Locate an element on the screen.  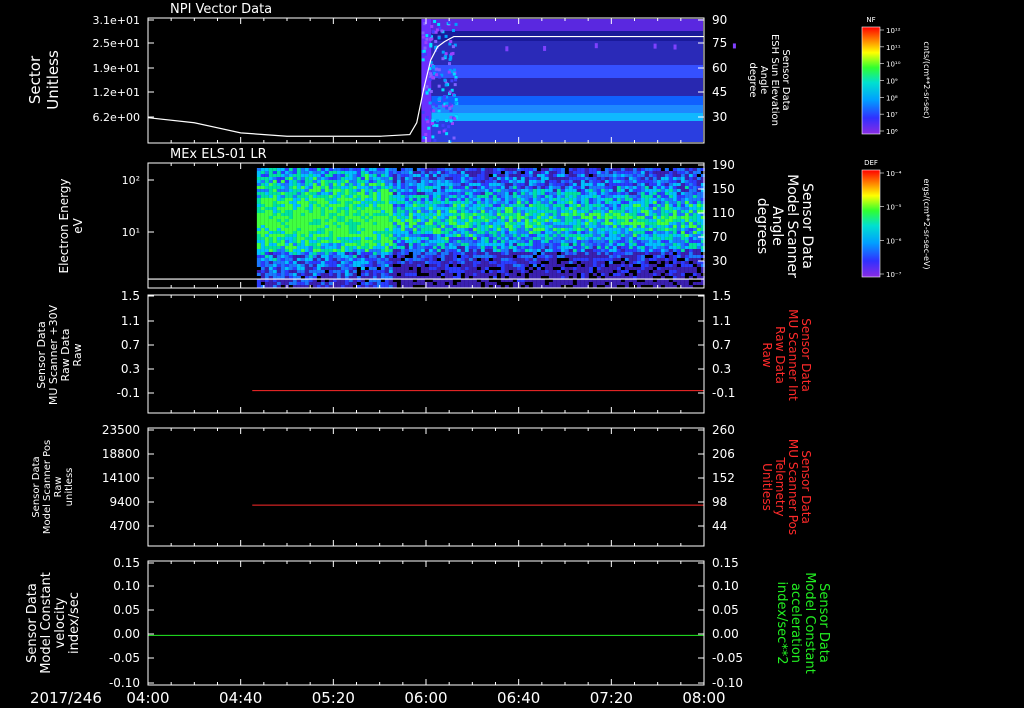
colorbar-tick-label: 10⁻⁷ is located at coordinates (894, 275).